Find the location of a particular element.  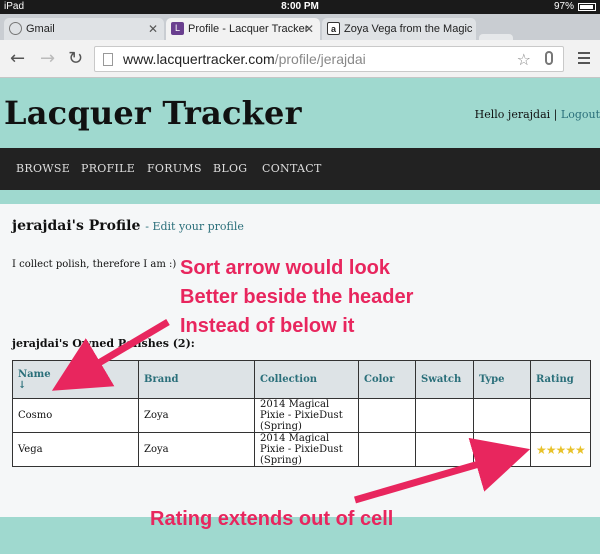

owned-polishes-heading: jerajdai's Owned Polishes (2): is located at coordinates (103, 343).